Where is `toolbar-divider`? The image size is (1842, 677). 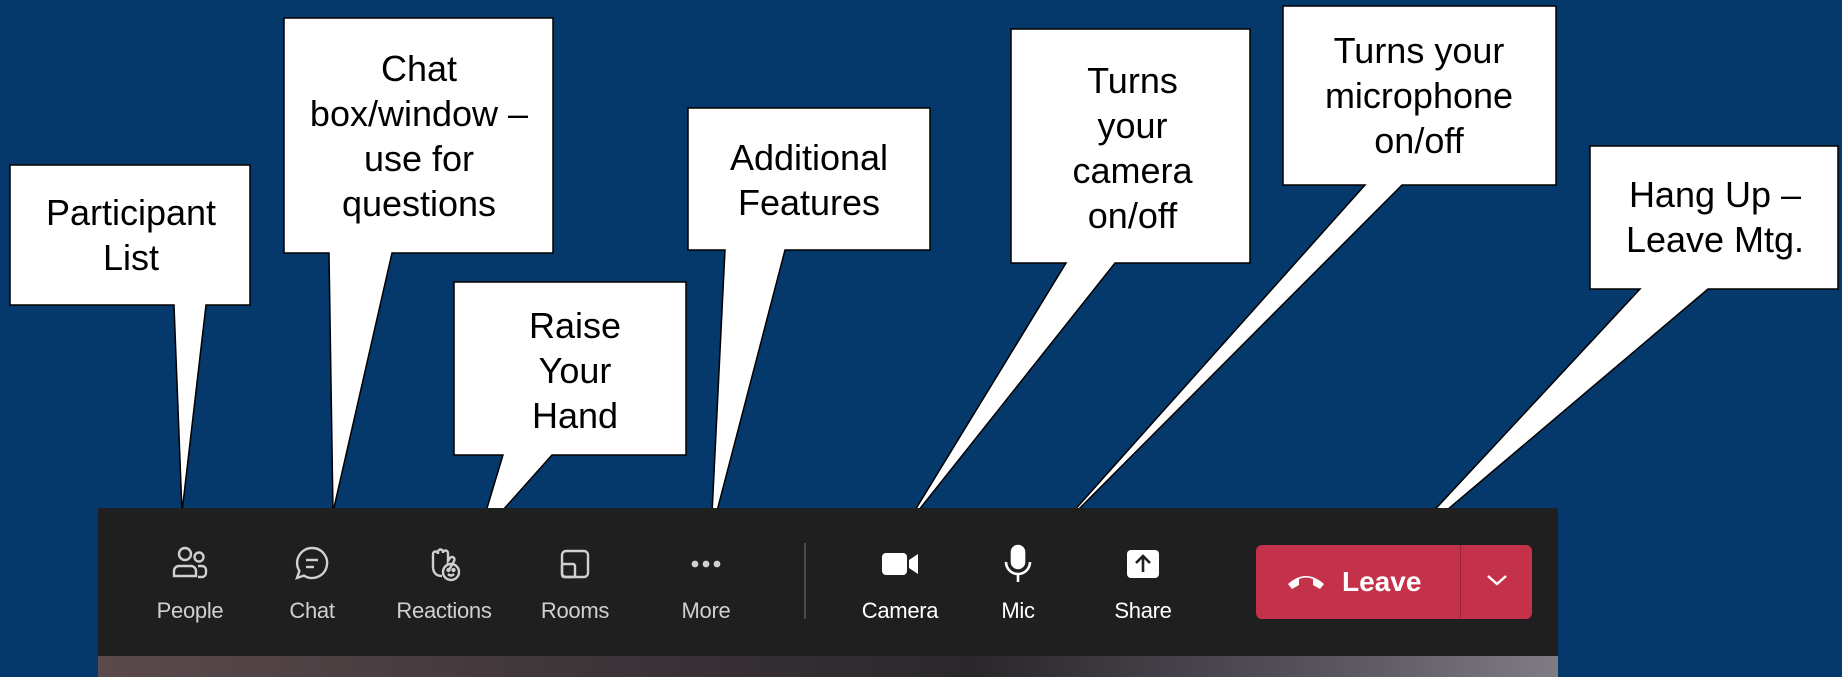
toolbar-divider is located at coordinates (805, 581).